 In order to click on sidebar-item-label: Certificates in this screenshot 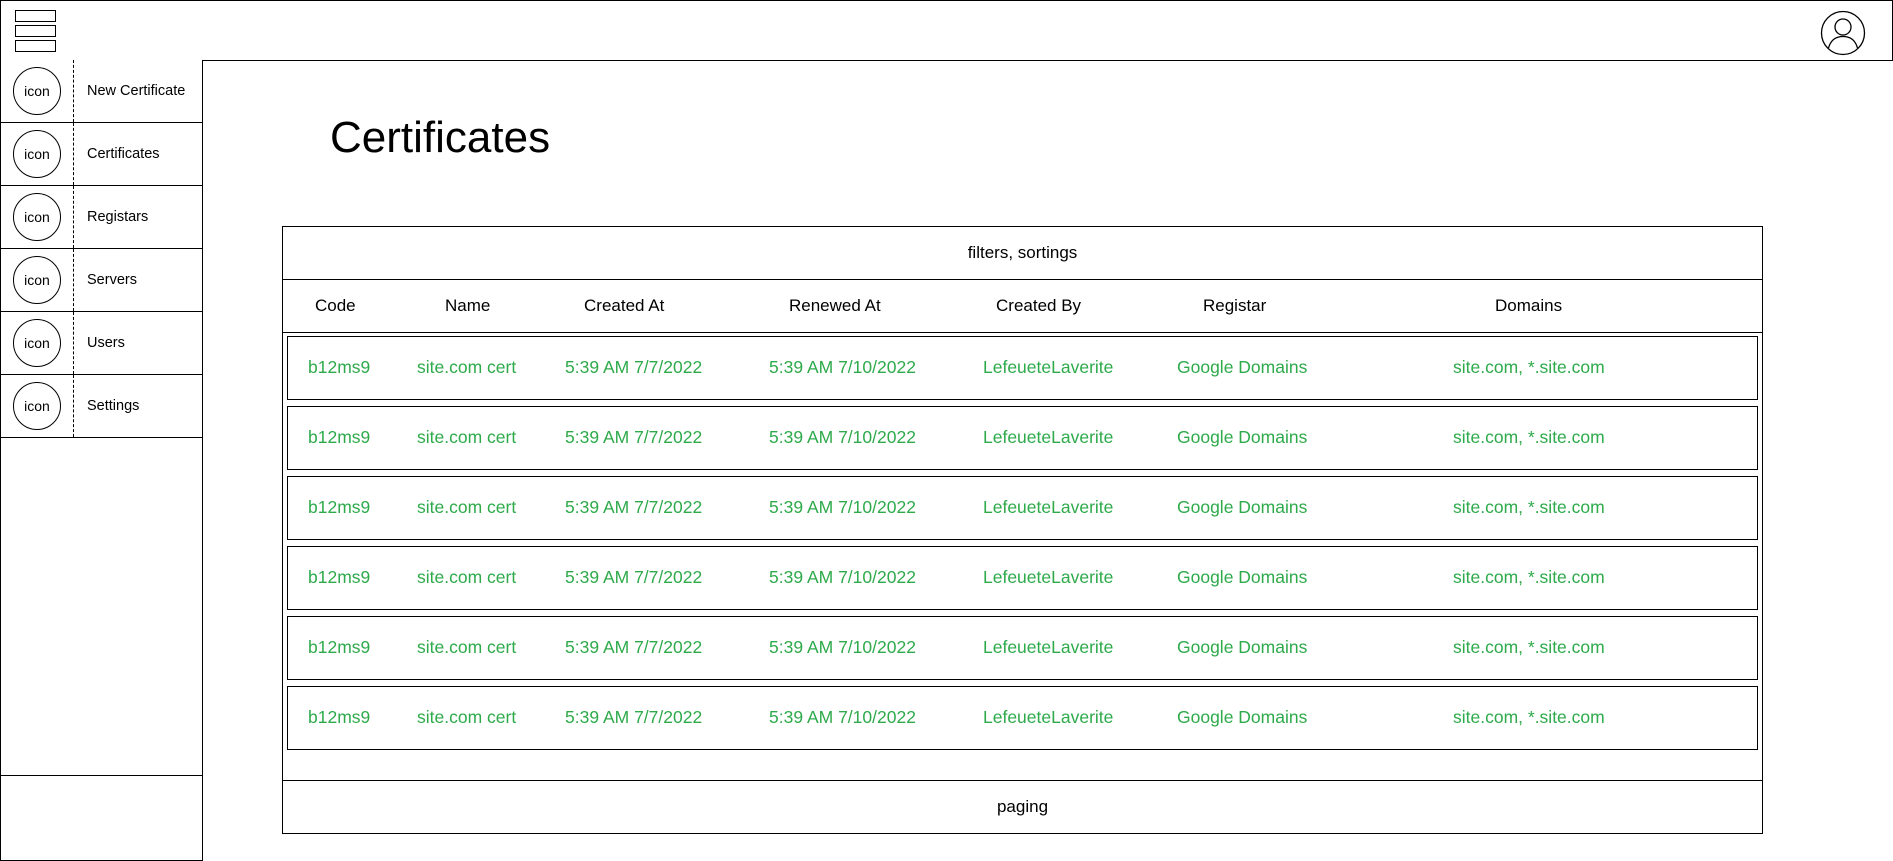, I will do `click(123, 154)`.